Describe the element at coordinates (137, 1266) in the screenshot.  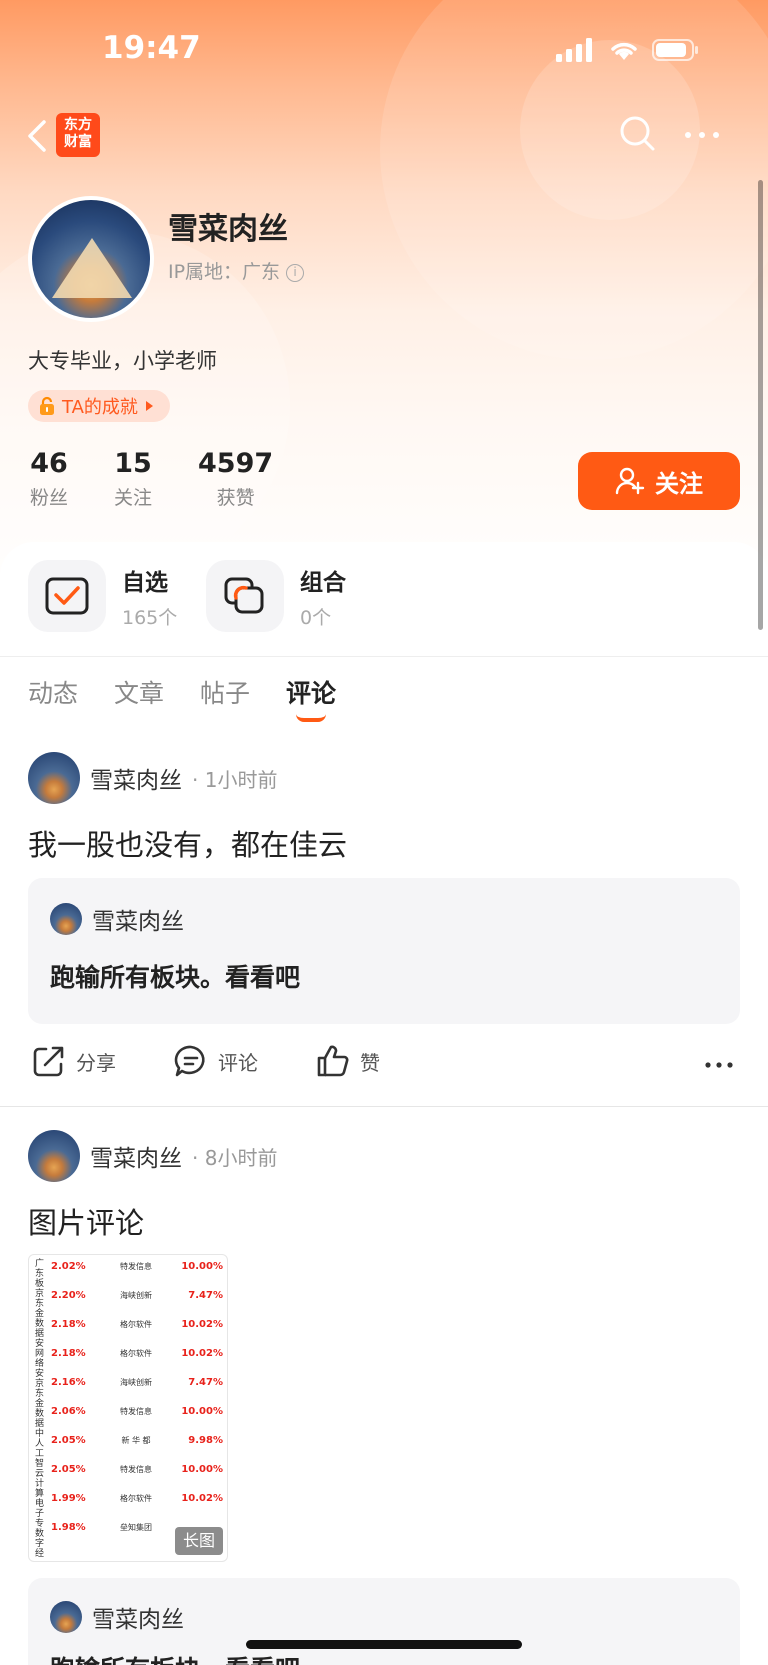
I see `image-row: 2.02% 特发信息 10.00%` at that location.